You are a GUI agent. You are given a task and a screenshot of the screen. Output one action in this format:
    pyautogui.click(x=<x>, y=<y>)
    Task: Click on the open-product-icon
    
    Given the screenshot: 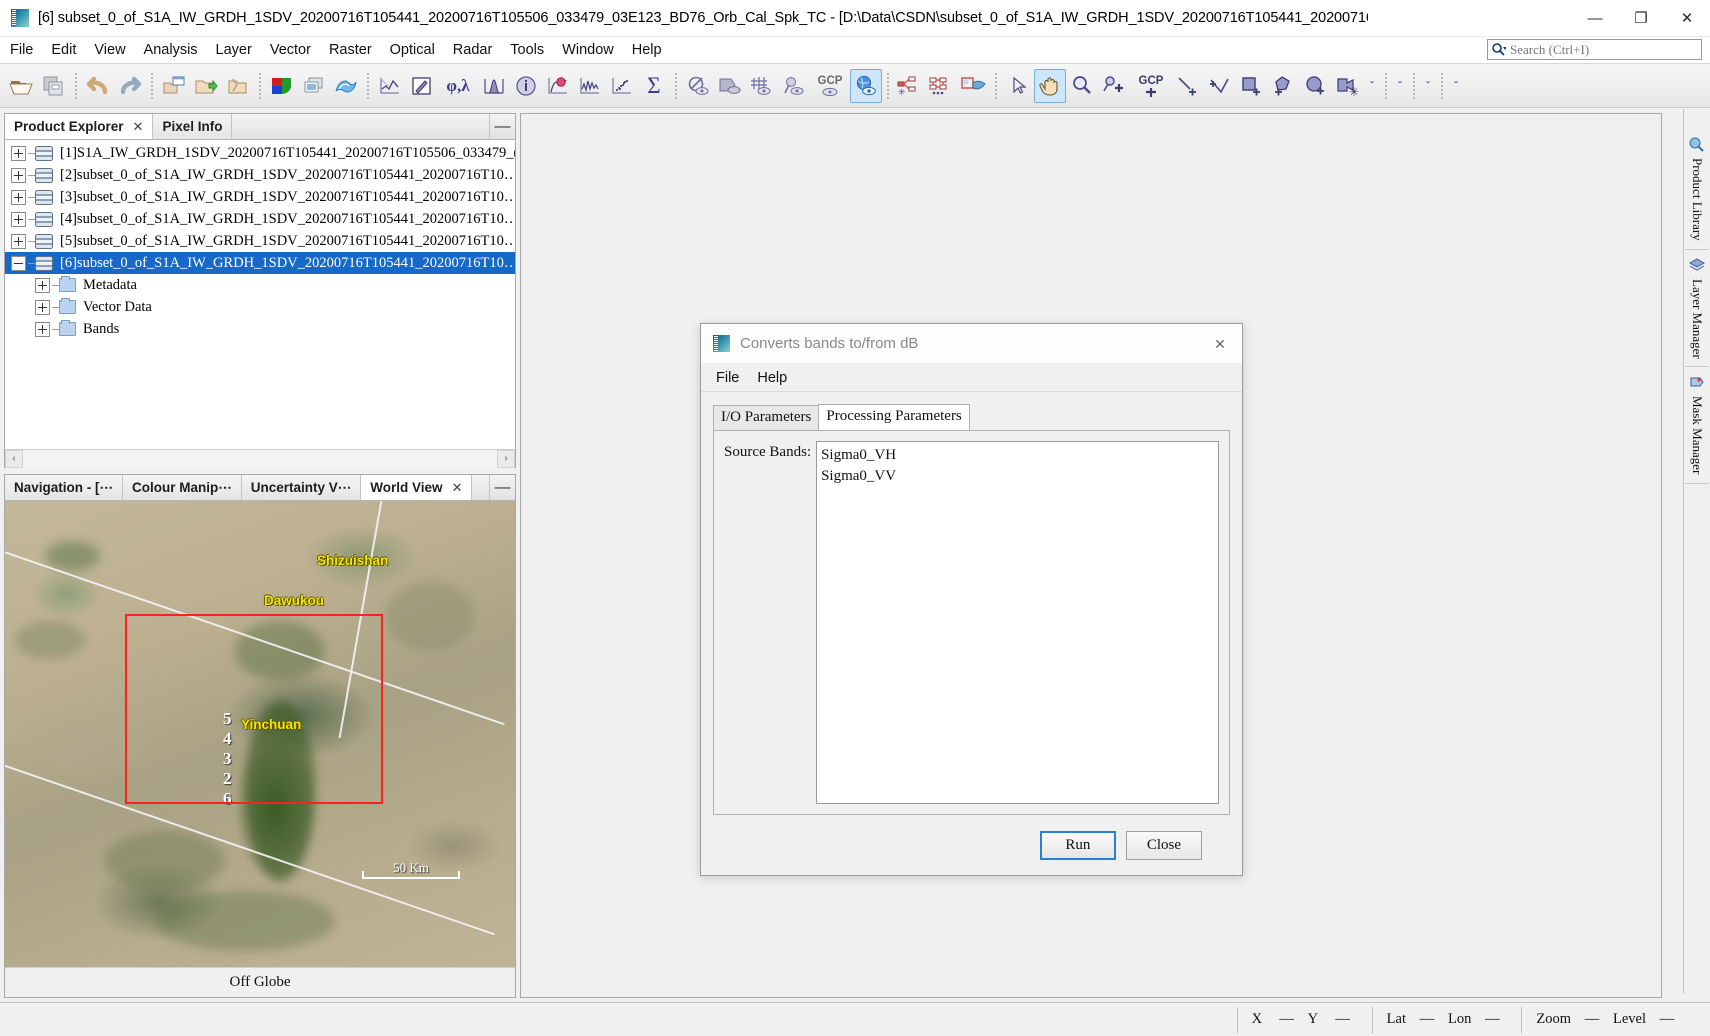 What is the action you would take?
    pyautogui.click(x=22, y=86)
    